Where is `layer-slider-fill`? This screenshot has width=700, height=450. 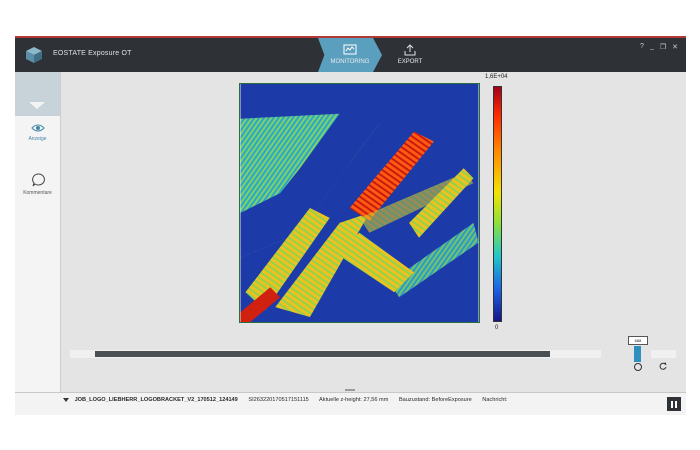
layer-slider-fill is located at coordinates (322, 354).